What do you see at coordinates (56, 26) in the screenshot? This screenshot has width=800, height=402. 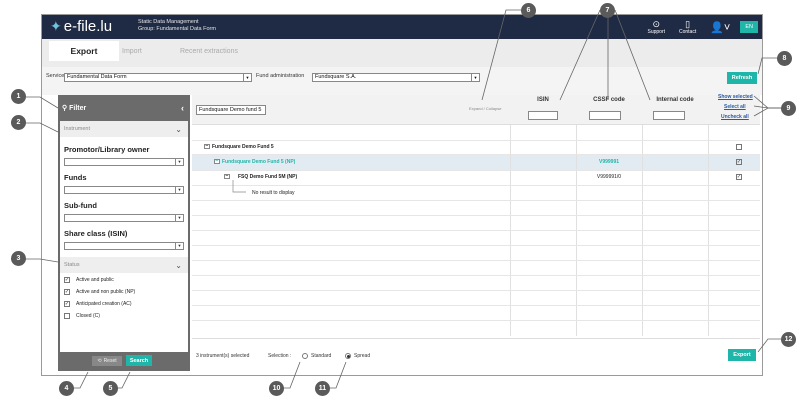 I see `logo-icon: ✦` at bounding box center [56, 26].